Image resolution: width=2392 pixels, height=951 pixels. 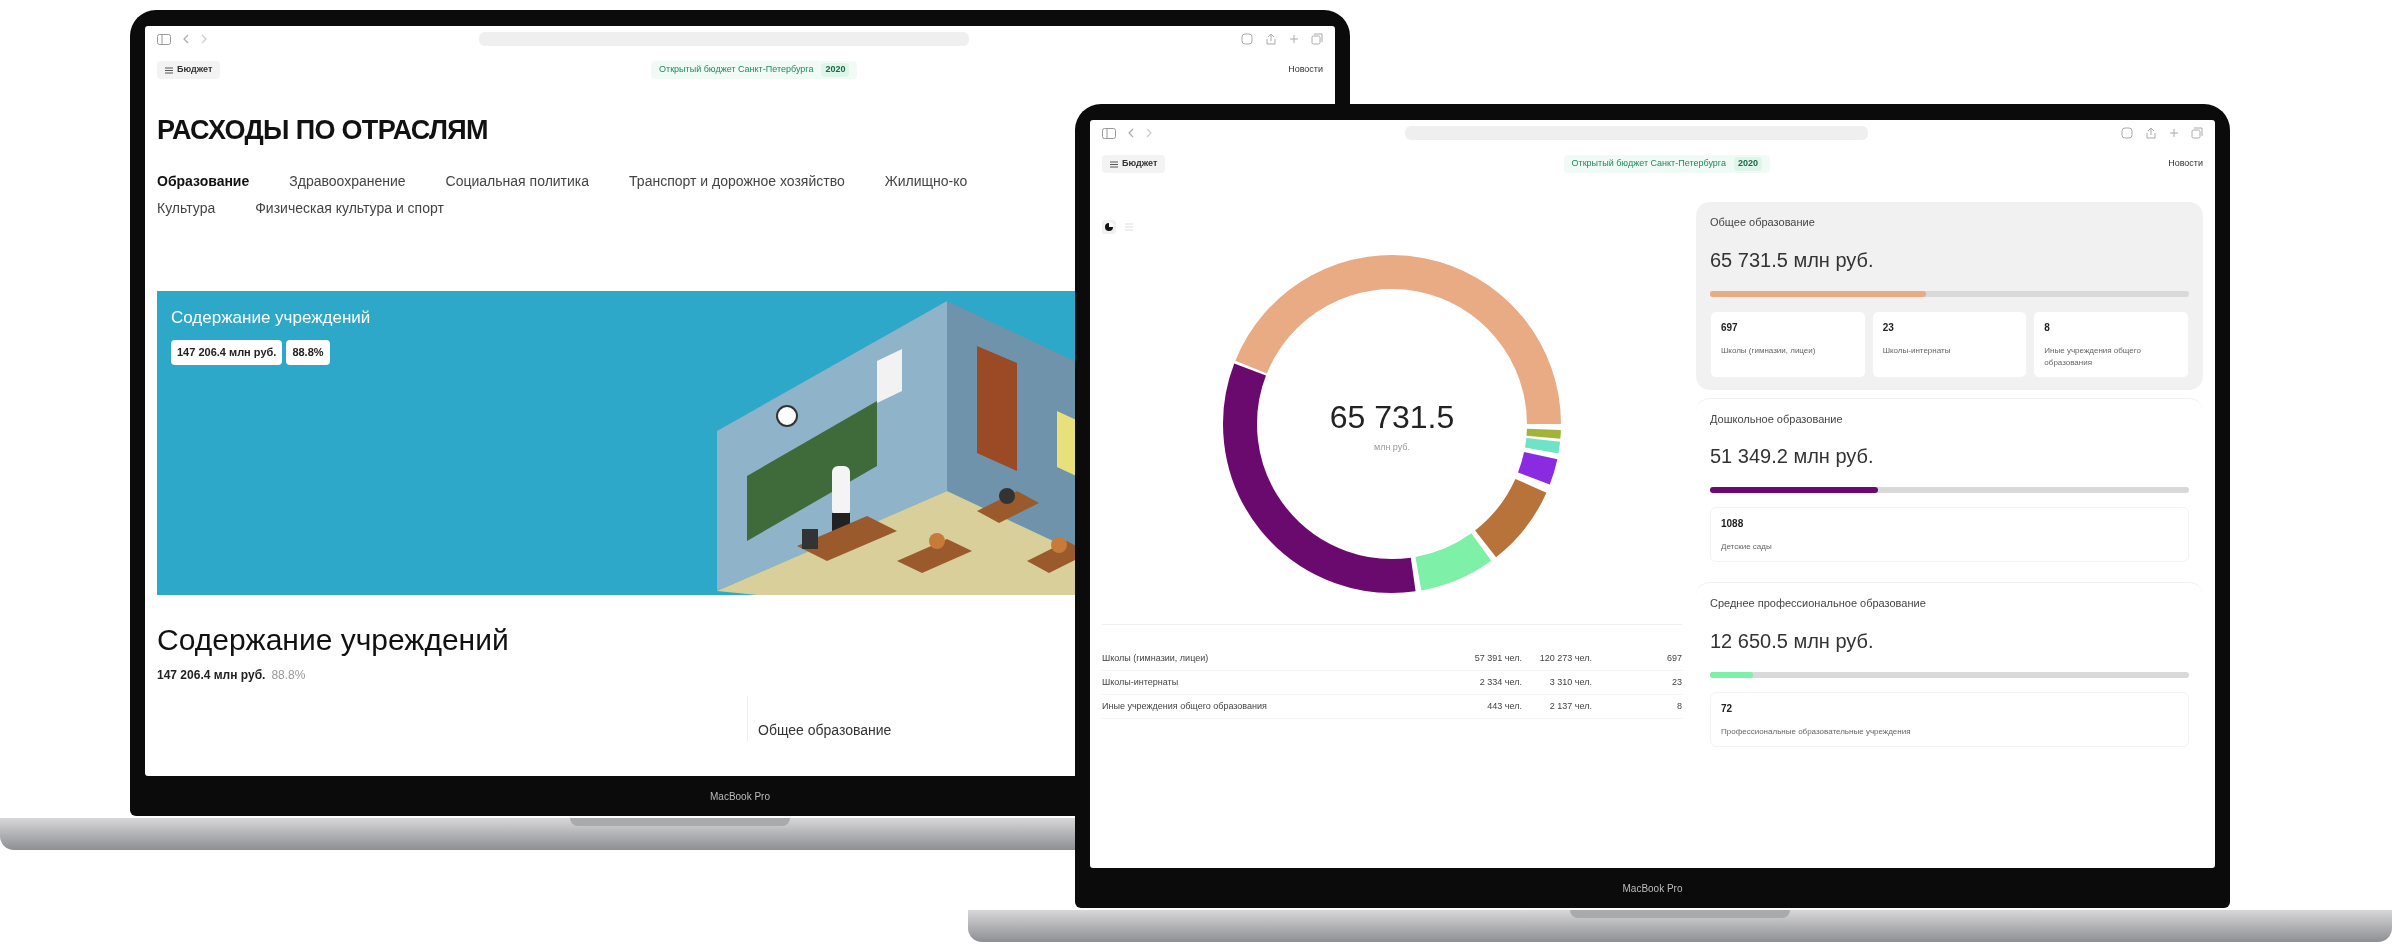 I want to click on banner-title: Содержание учреждений, so click(x=271, y=317).